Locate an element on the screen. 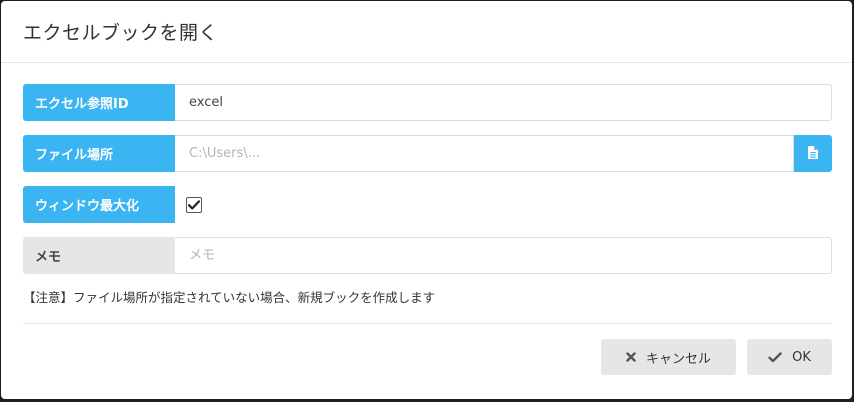 This screenshot has width=854, height=402. ok-button: OK is located at coordinates (789, 357).